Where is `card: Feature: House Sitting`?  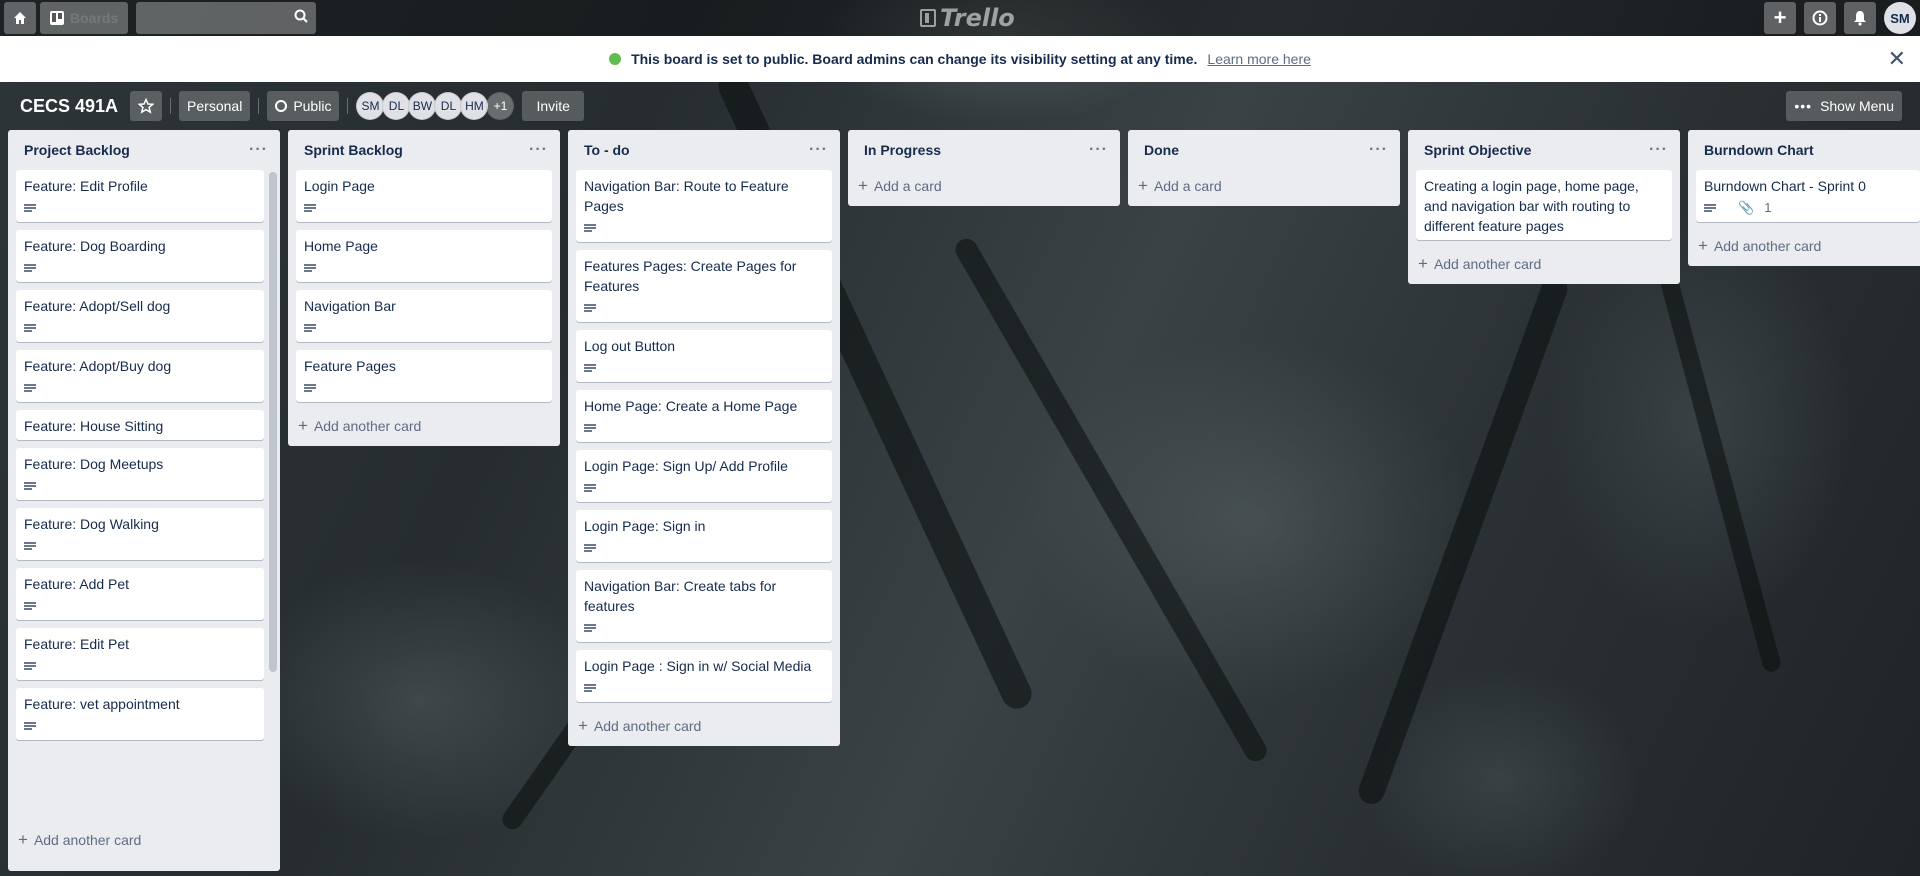 card: Feature: House Sitting is located at coordinates (140, 425).